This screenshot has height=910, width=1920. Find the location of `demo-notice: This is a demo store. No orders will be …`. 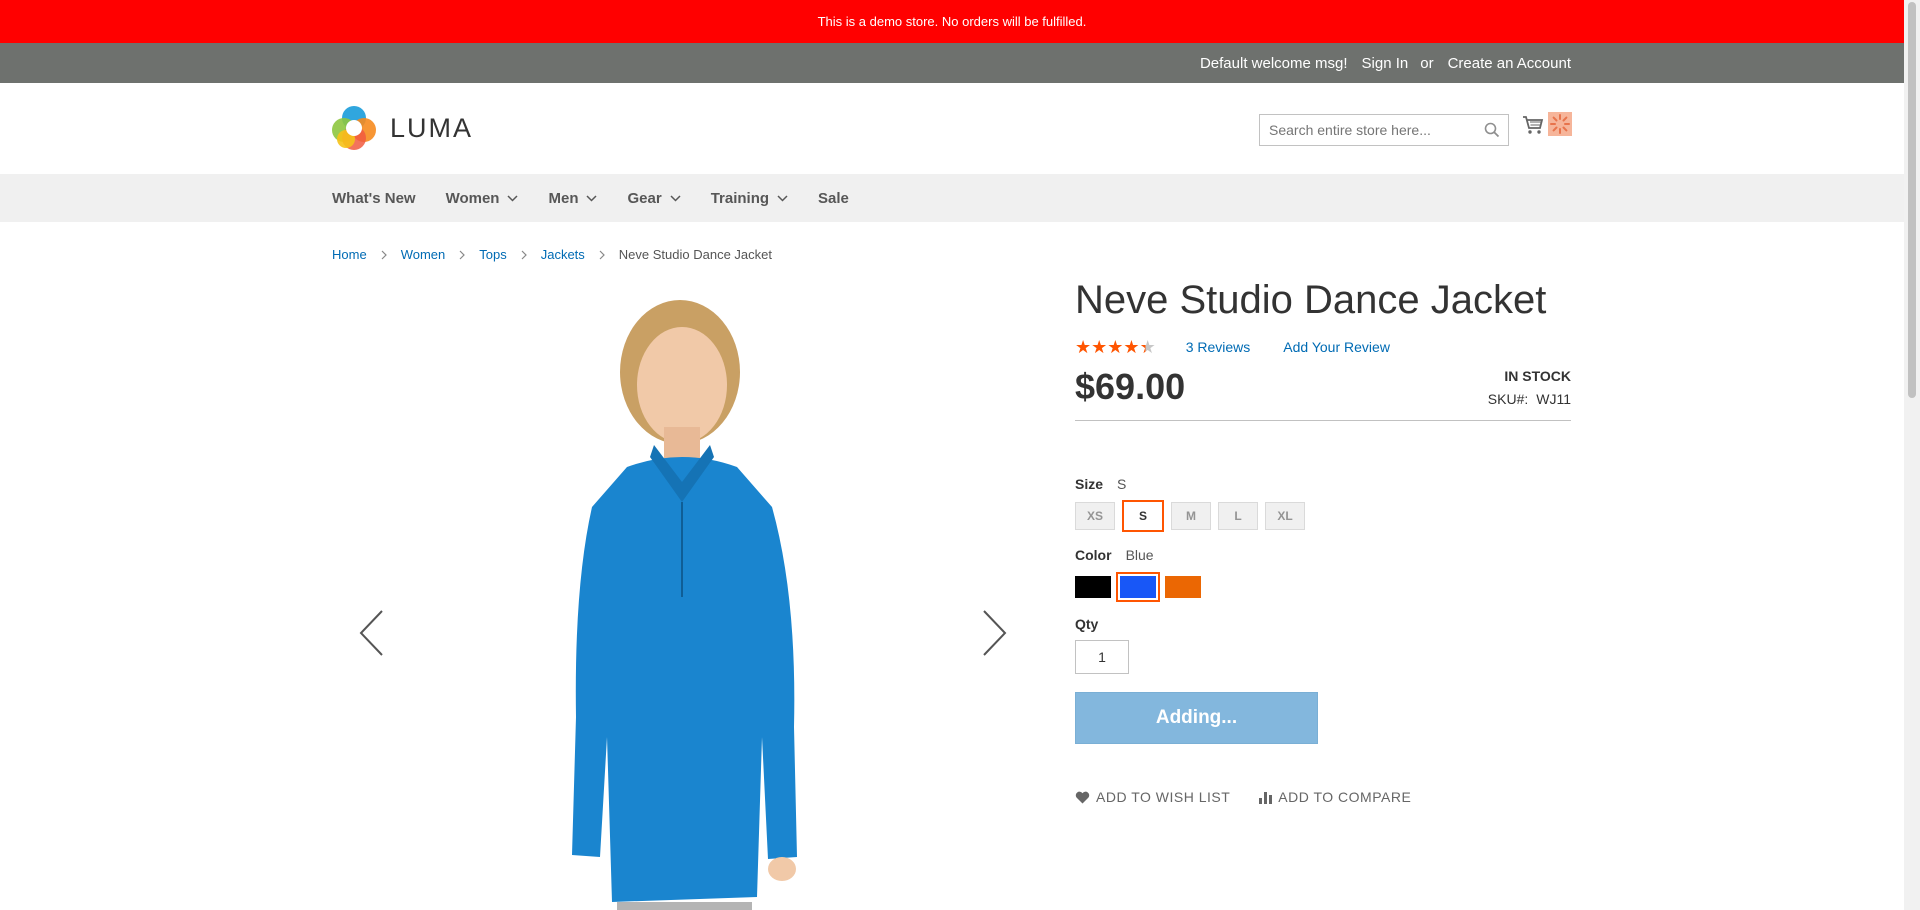

demo-notice: This is a demo store. No orders will be … is located at coordinates (952, 21).